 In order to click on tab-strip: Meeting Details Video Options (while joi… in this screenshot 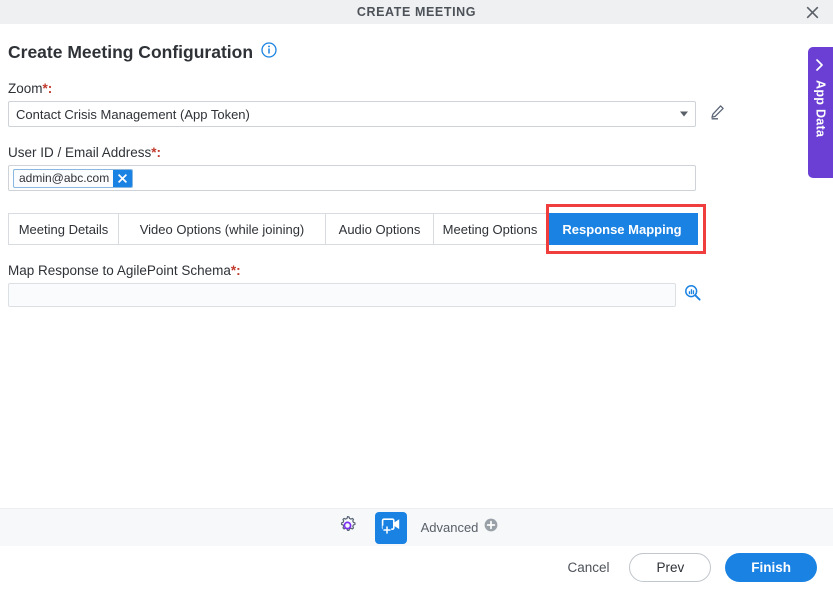, I will do `click(357, 229)`.